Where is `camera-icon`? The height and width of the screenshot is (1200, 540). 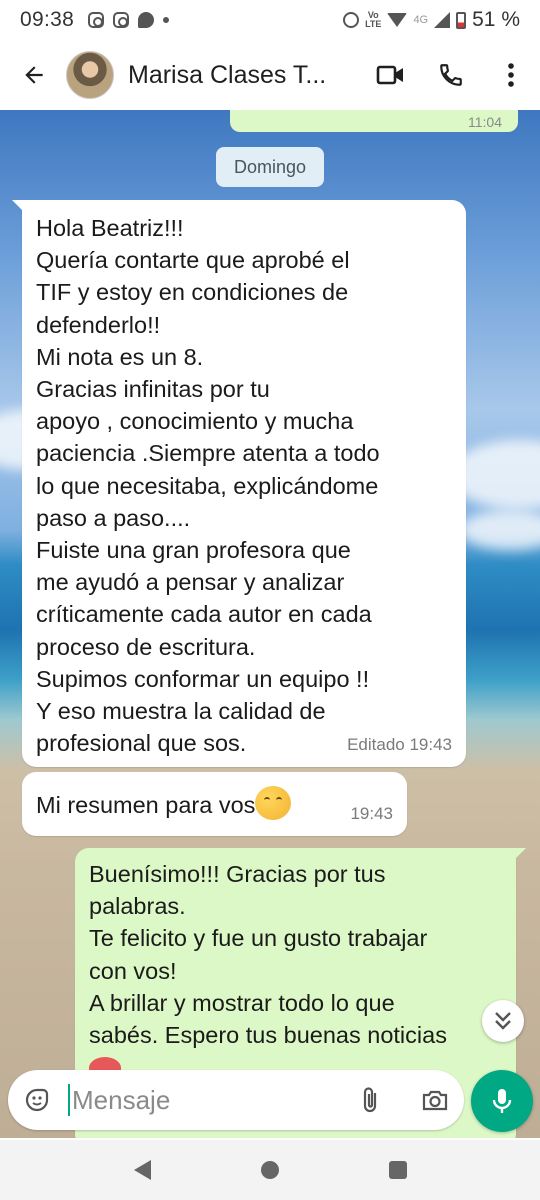 camera-icon is located at coordinates (435, 1100).